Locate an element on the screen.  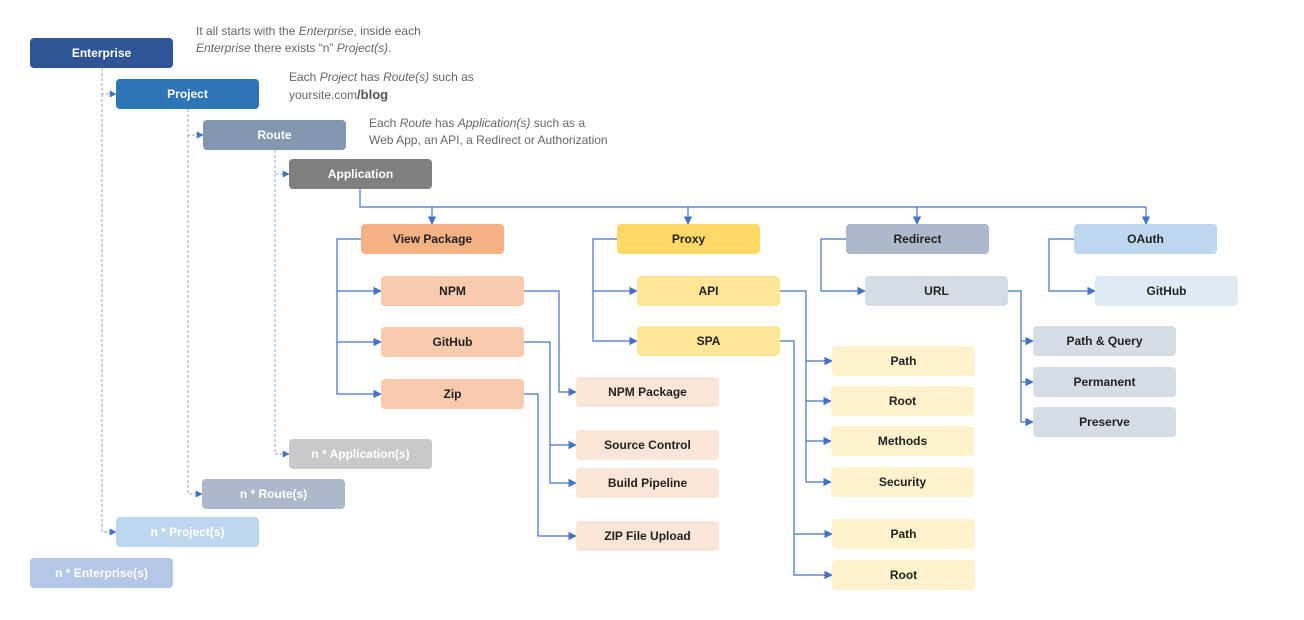
node-label: Methods is located at coordinates (902, 441).